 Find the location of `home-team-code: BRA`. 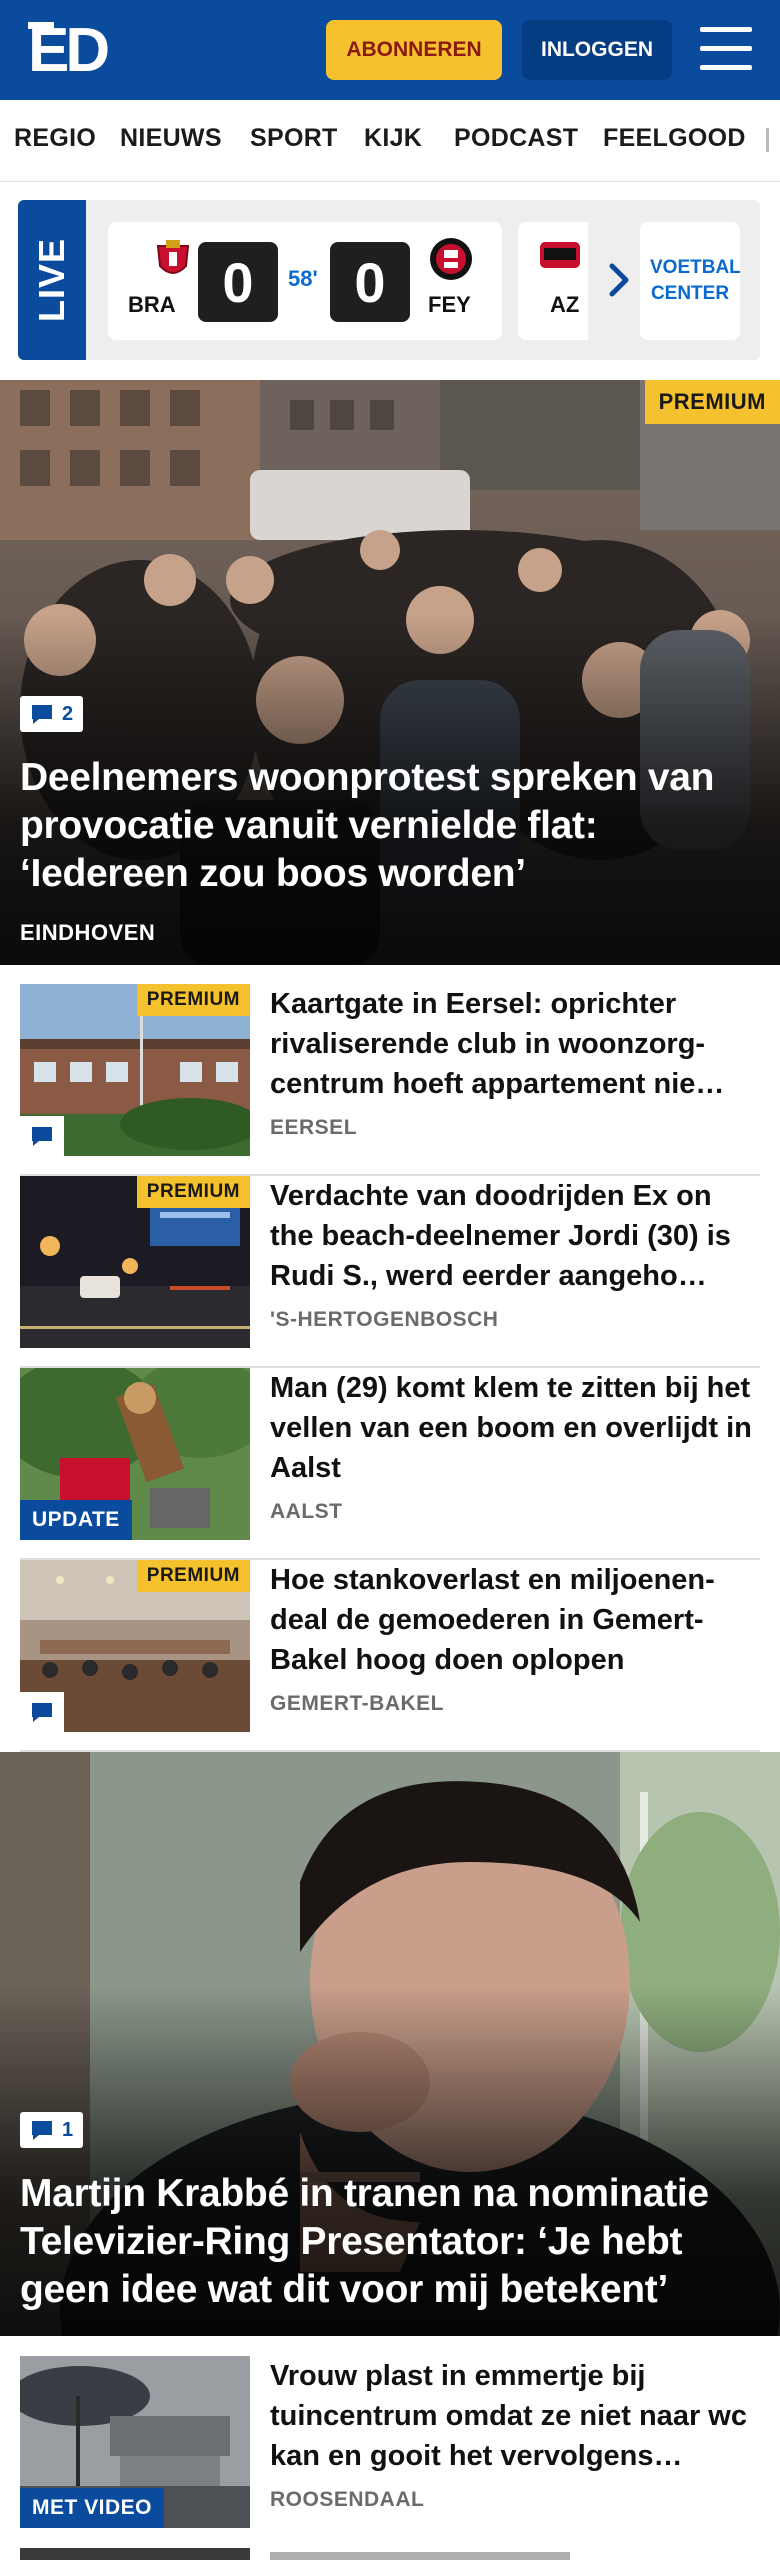

home-team-code: BRA is located at coordinates (152, 304).